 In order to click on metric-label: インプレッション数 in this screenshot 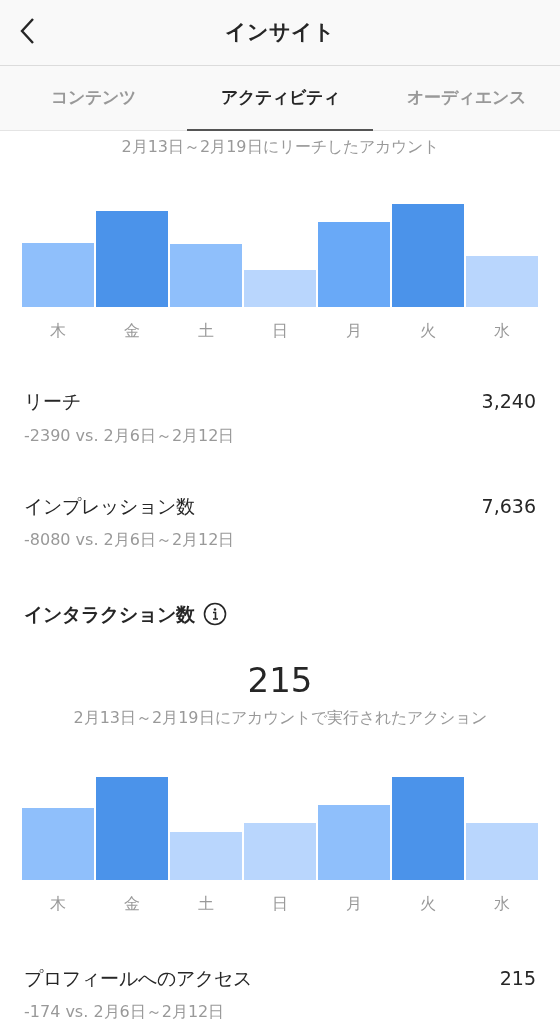, I will do `click(109, 506)`.